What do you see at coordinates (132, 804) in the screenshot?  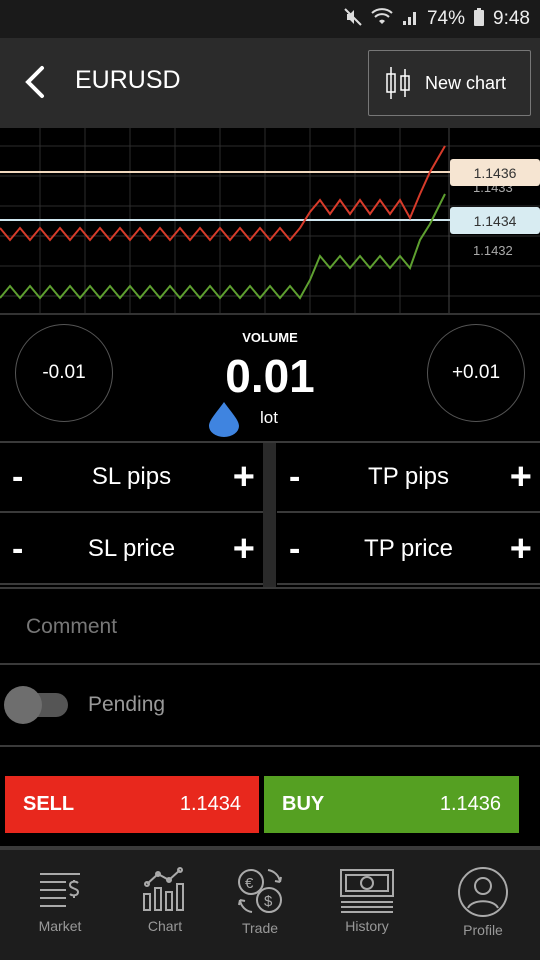 I see `sell-button: SELL 1.1434` at bounding box center [132, 804].